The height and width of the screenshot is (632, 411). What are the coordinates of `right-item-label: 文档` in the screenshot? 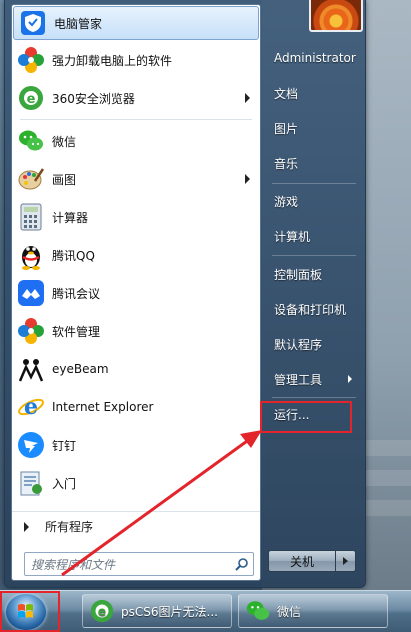 It's located at (286, 93).